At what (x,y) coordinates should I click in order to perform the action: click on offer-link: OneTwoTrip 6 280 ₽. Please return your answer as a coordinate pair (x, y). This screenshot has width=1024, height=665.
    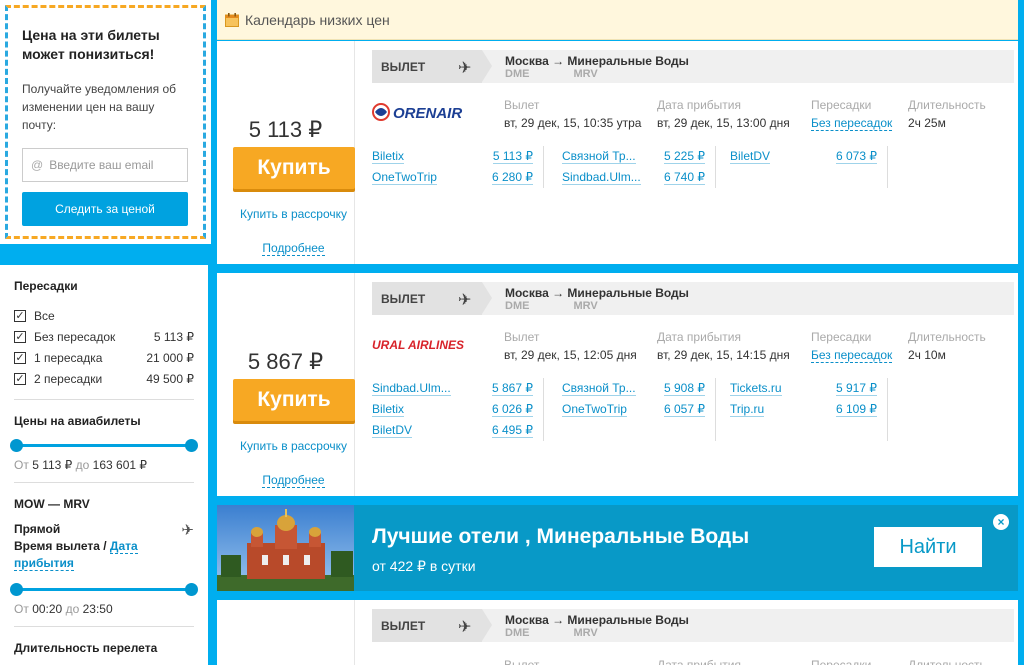
    Looking at the image, I should click on (452, 177).